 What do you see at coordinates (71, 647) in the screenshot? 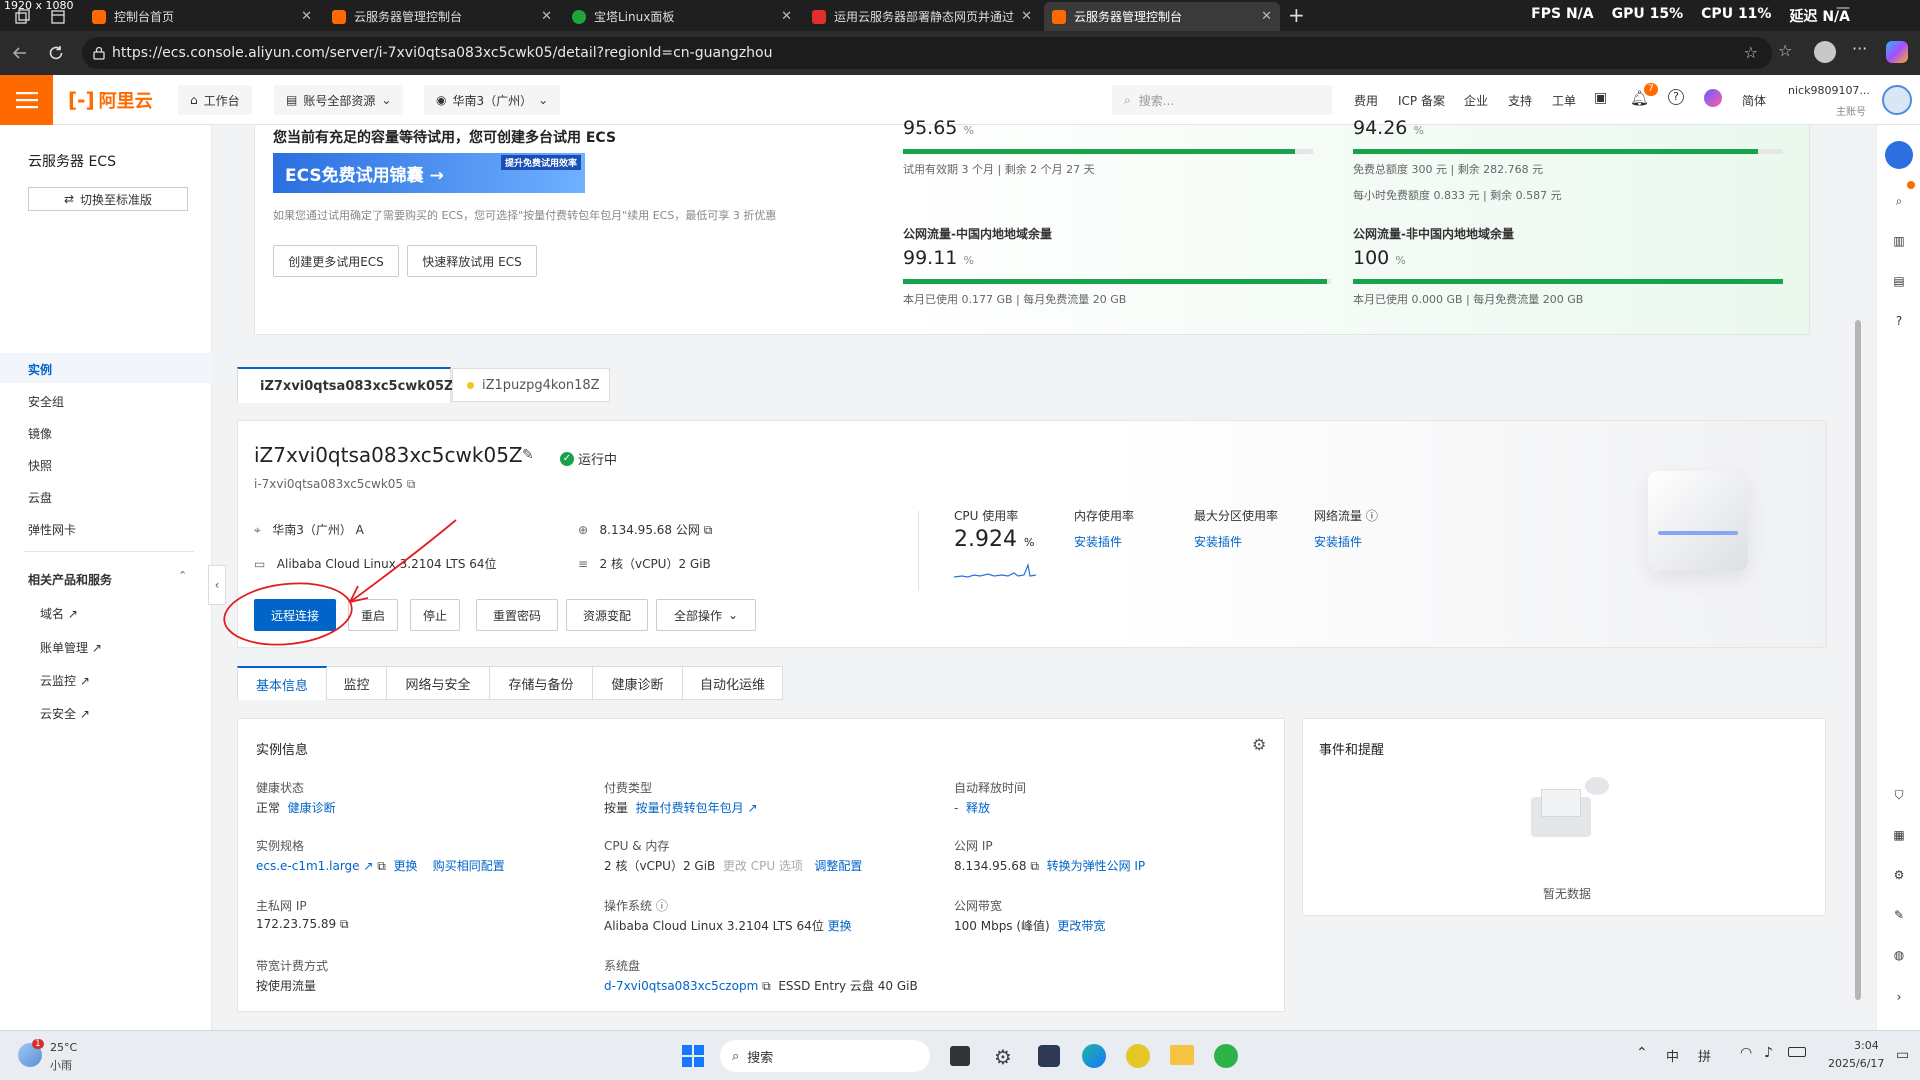
I see `related-item-billing: 账单管理 ↗` at bounding box center [71, 647].